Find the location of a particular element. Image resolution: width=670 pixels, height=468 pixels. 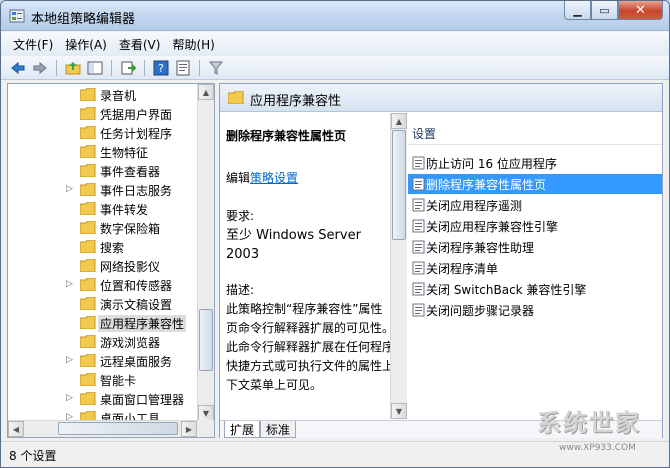

setting-row: 关闭问题步骤记录器 is located at coordinates (535, 310).